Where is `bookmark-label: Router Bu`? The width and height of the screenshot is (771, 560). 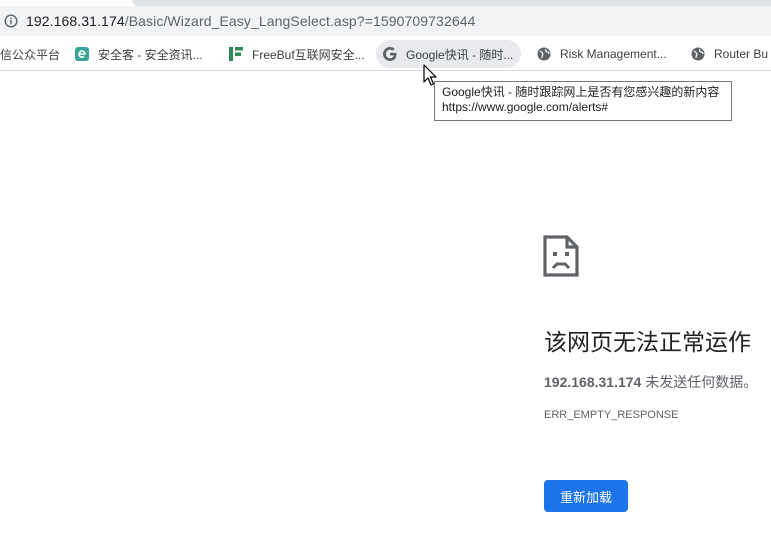 bookmark-label: Router Bu is located at coordinates (741, 54).